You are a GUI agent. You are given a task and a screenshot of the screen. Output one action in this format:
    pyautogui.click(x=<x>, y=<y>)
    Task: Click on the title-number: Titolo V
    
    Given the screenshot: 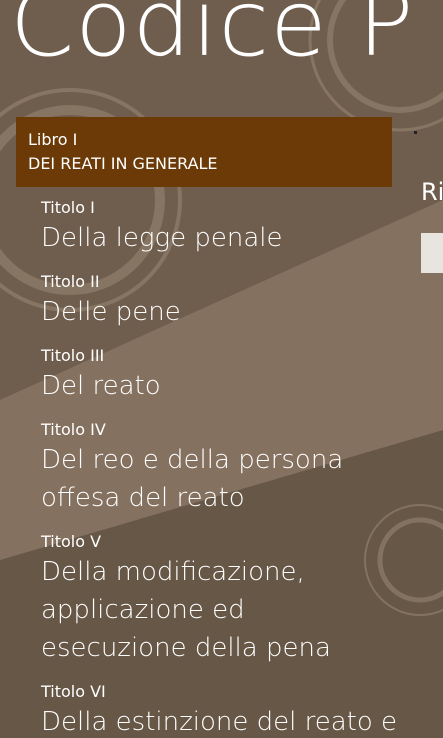 What is the action you would take?
    pyautogui.click(x=71, y=541)
    